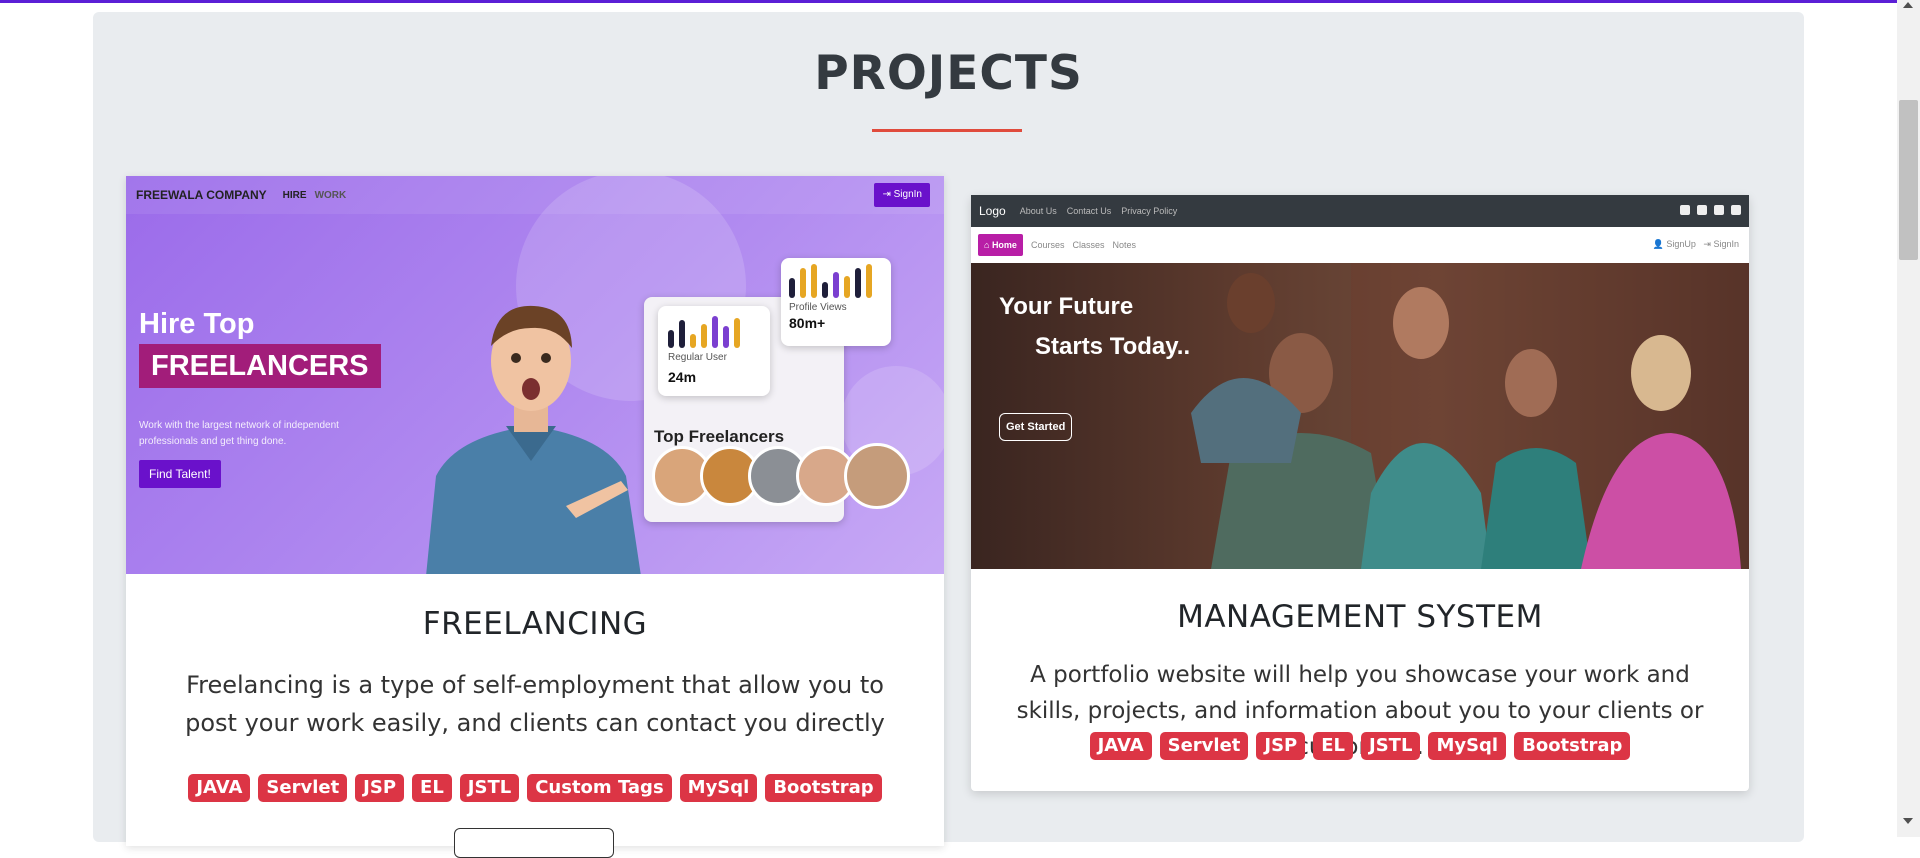  What do you see at coordinates (1089, 211) in the screenshot?
I see `management-nav-link: Contact Us` at bounding box center [1089, 211].